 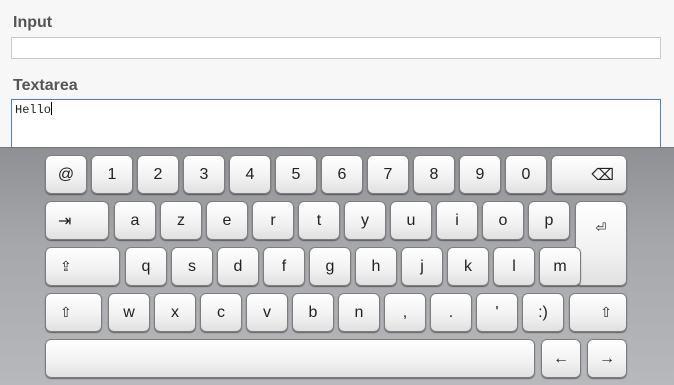 What do you see at coordinates (342, 174) in the screenshot?
I see `key-6: 6` at bounding box center [342, 174].